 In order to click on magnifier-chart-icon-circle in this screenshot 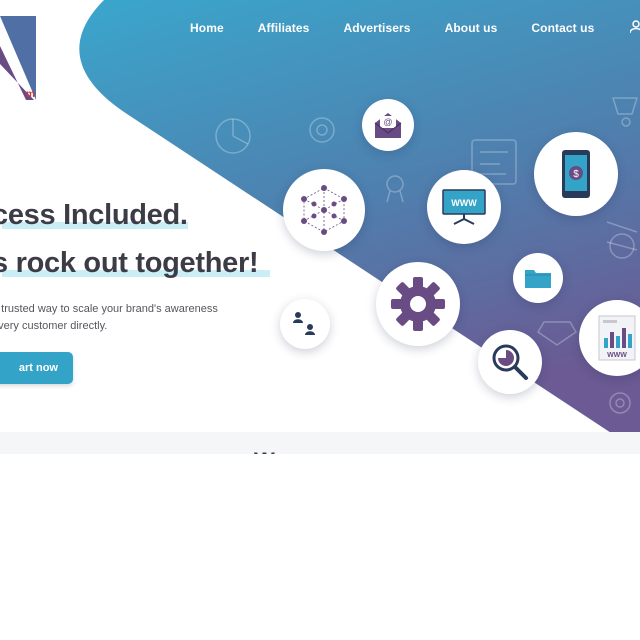, I will do `click(510, 362)`.